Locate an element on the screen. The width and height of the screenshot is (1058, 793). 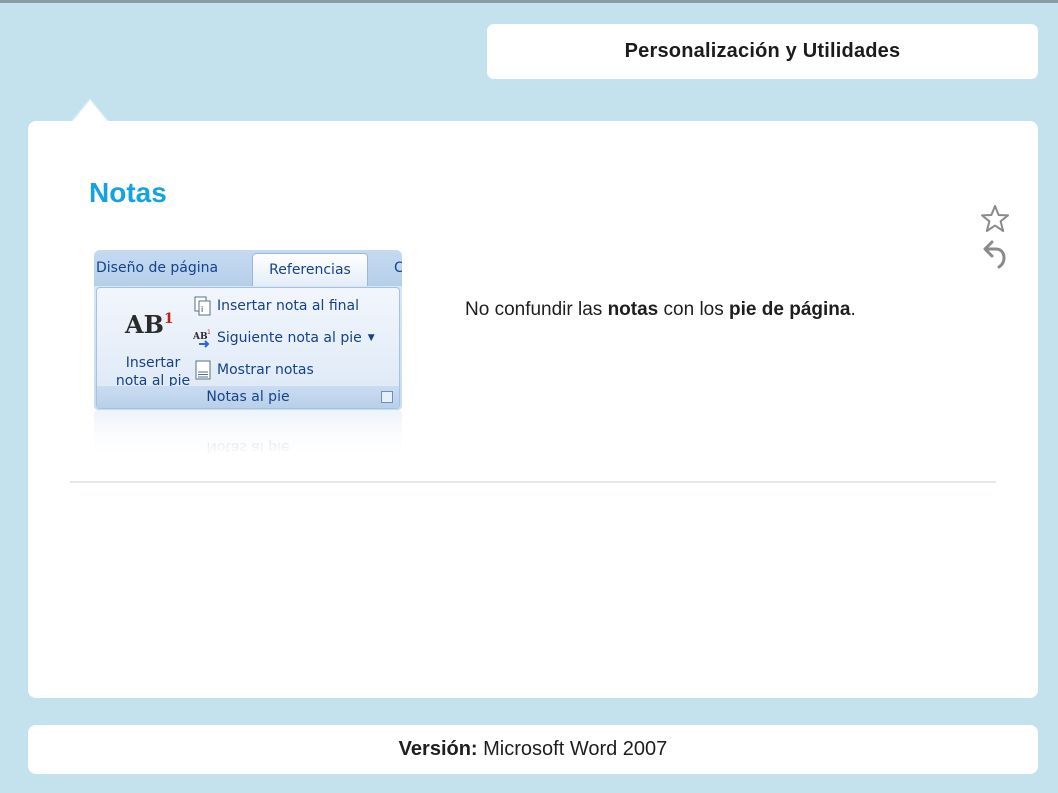
insert-endnote-item: i Insertar nota al final is located at coordinates (276, 306).